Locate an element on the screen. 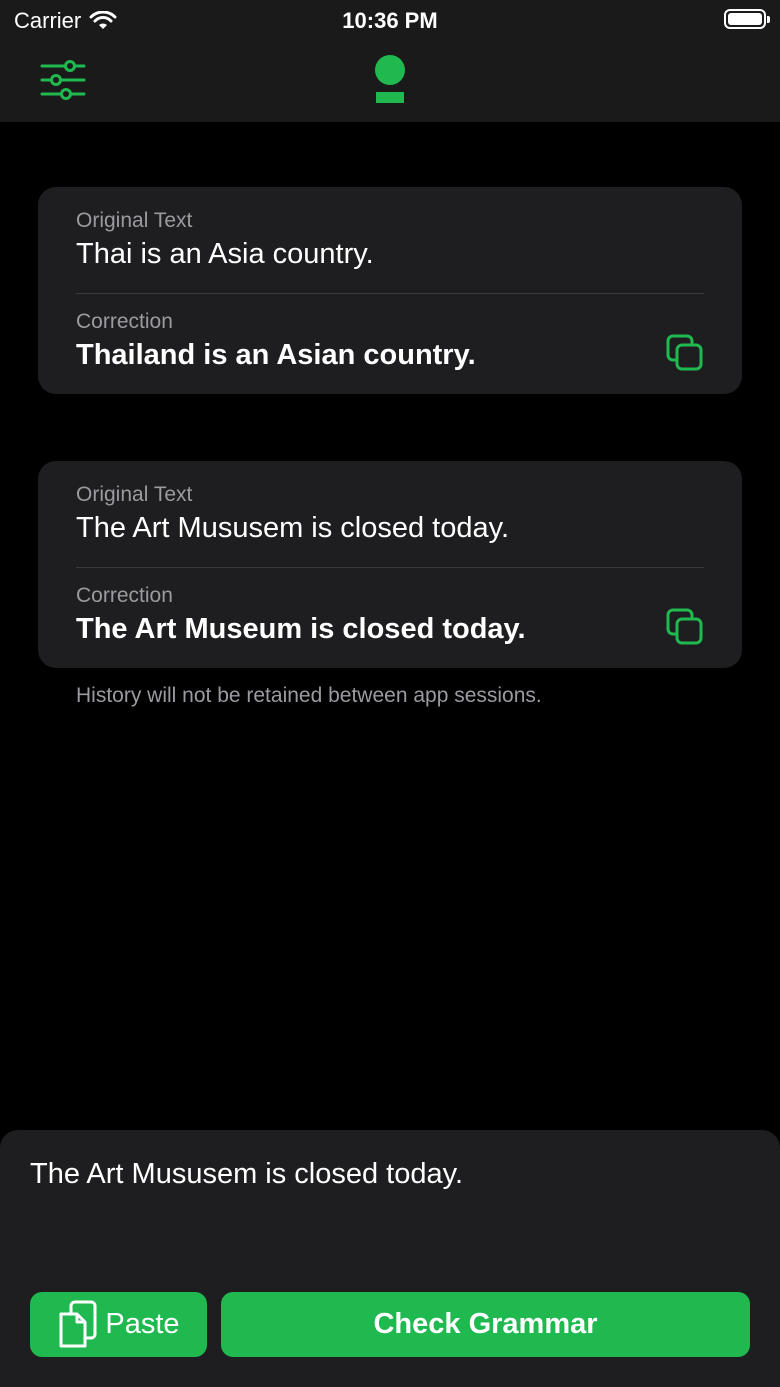 The image size is (780, 1387). battery-icon is located at coordinates (747, 19).